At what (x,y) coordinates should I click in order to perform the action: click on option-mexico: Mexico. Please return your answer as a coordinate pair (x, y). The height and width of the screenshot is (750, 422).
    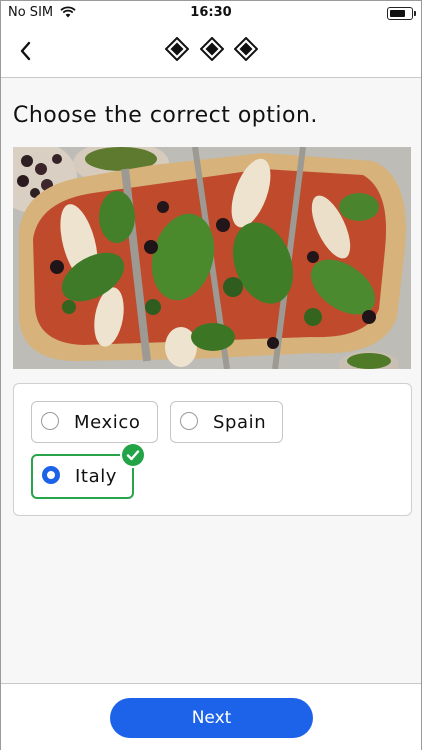
    Looking at the image, I should click on (94, 422).